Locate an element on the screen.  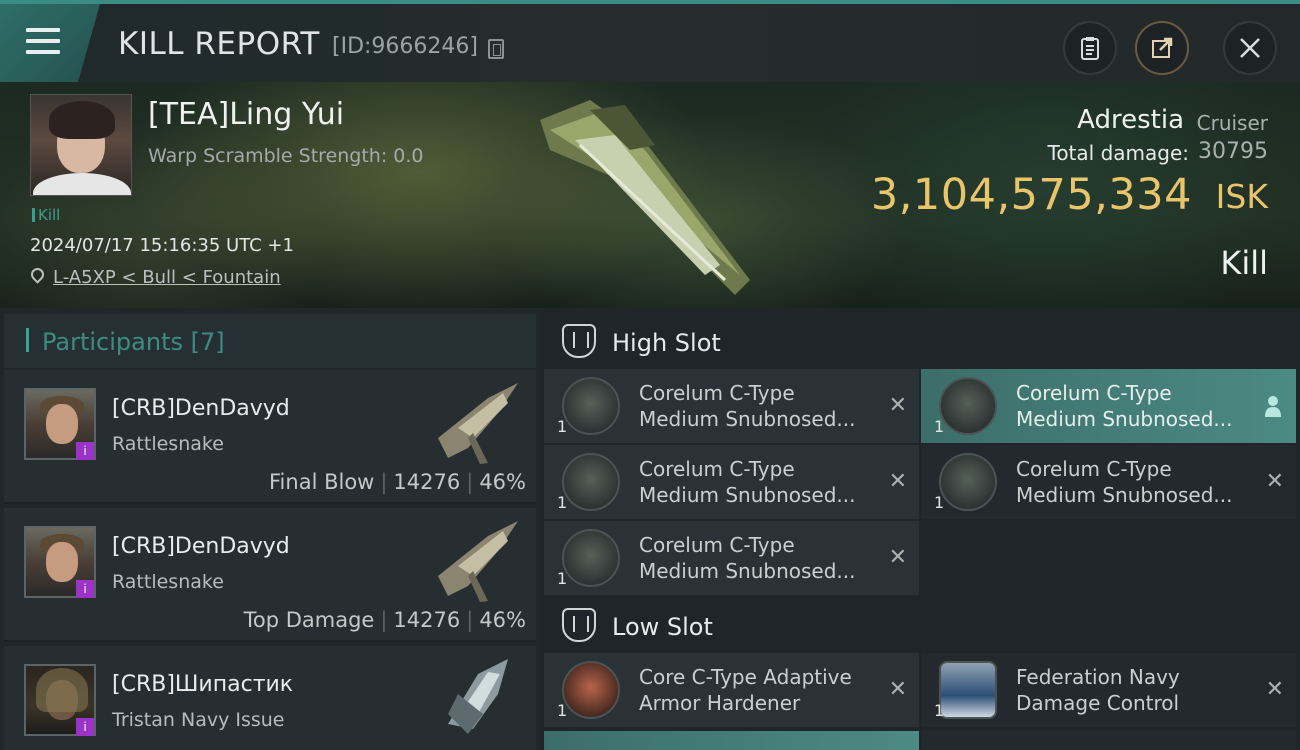
participant-role: Final Blow is located at coordinates (322, 482).